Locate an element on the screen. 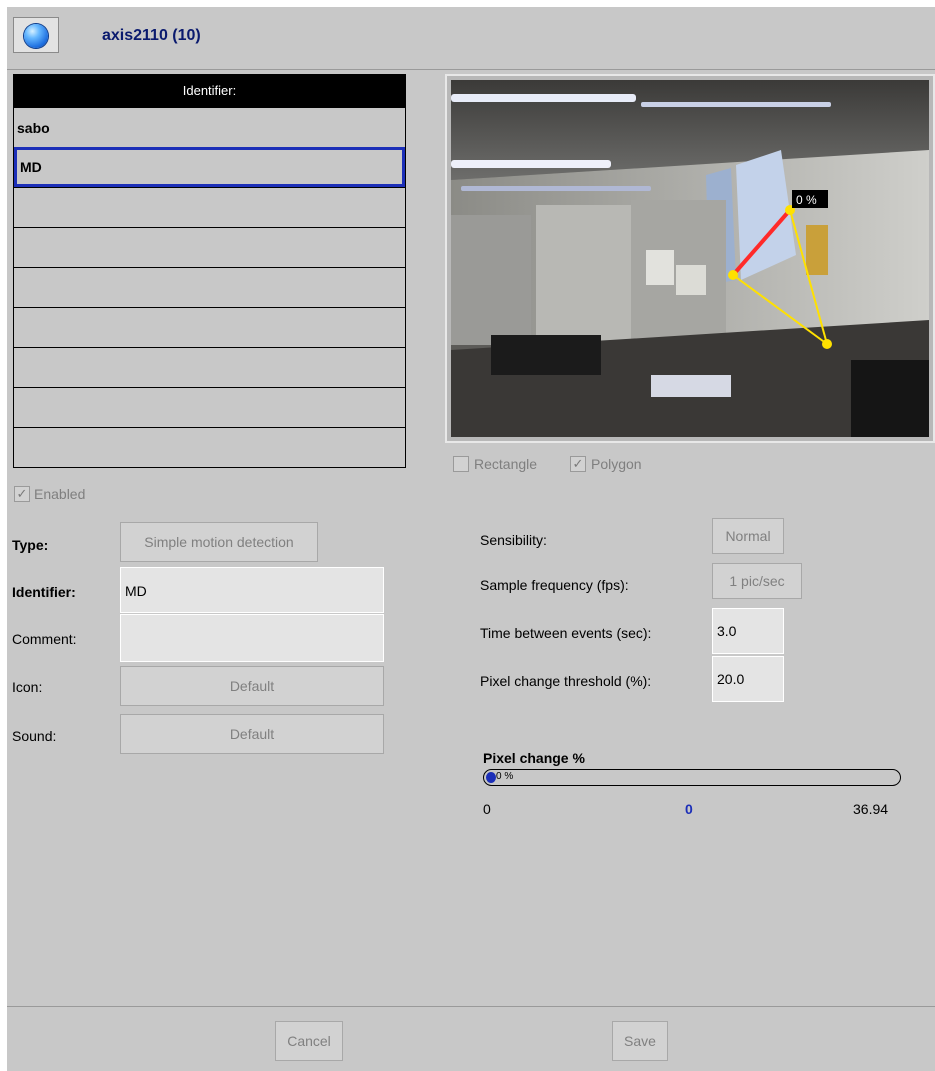 Image resolution: width=935 pixels, height=1071 pixels. time-between-events-field: 3.0 is located at coordinates (748, 631).